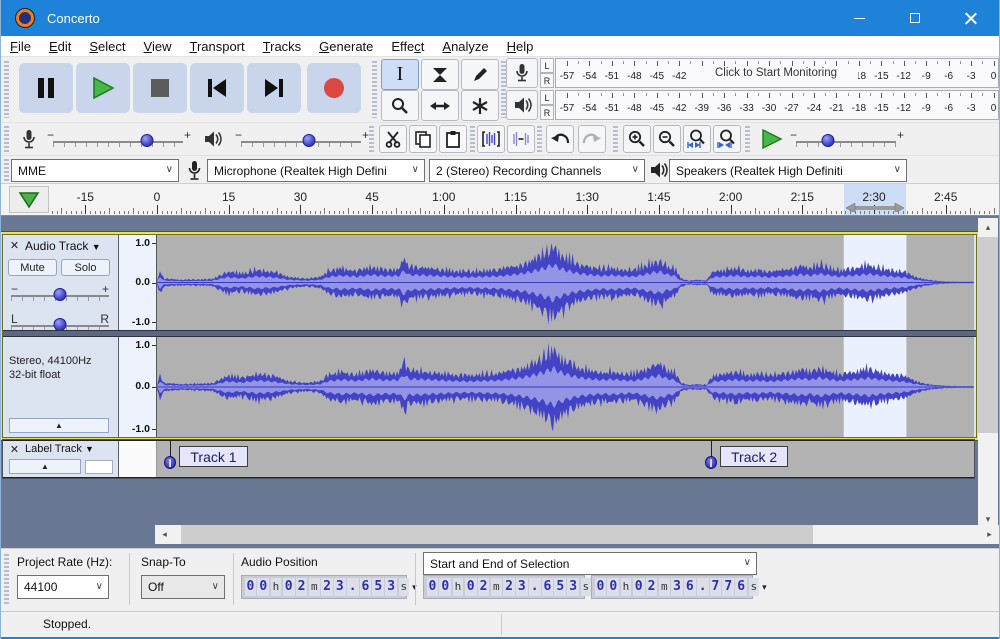 The height and width of the screenshot is (639, 1000). Describe the element at coordinates (988, 227) in the screenshot. I see `scroll-up-icon: ▴` at that location.